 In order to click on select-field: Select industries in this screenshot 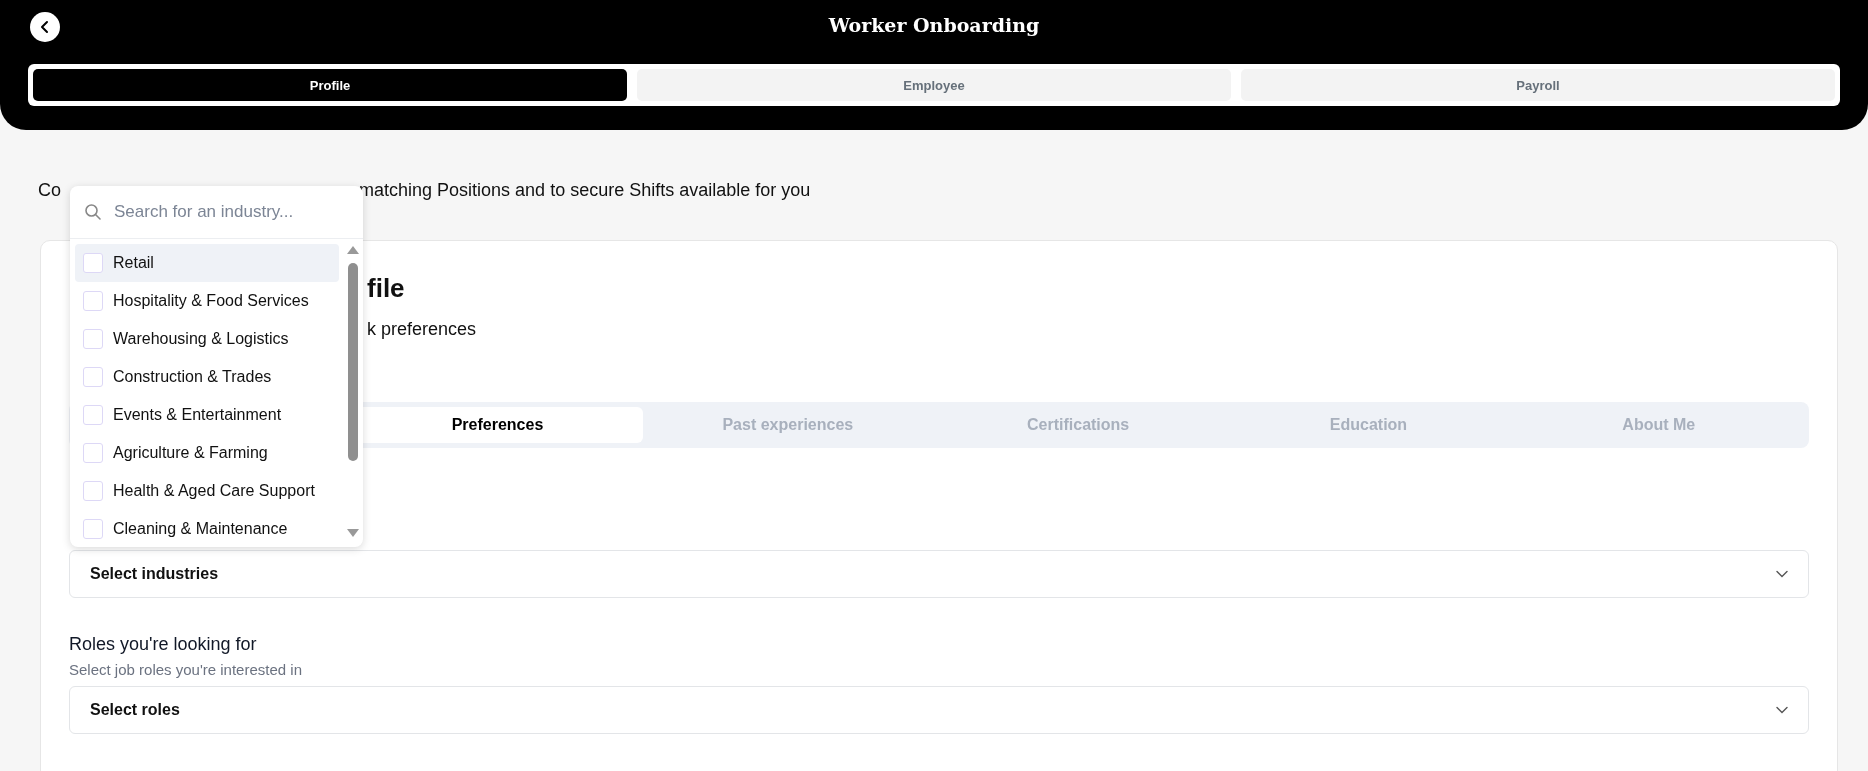, I will do `click(939, 574)`.